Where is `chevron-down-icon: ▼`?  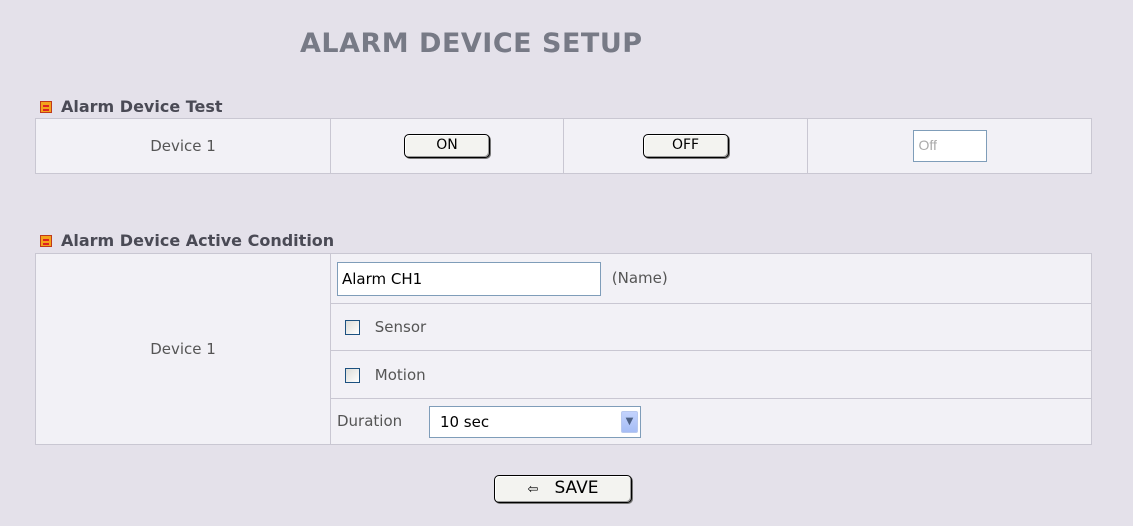
chevron-down-icon: ▼ is located at coordinates (629, 421).